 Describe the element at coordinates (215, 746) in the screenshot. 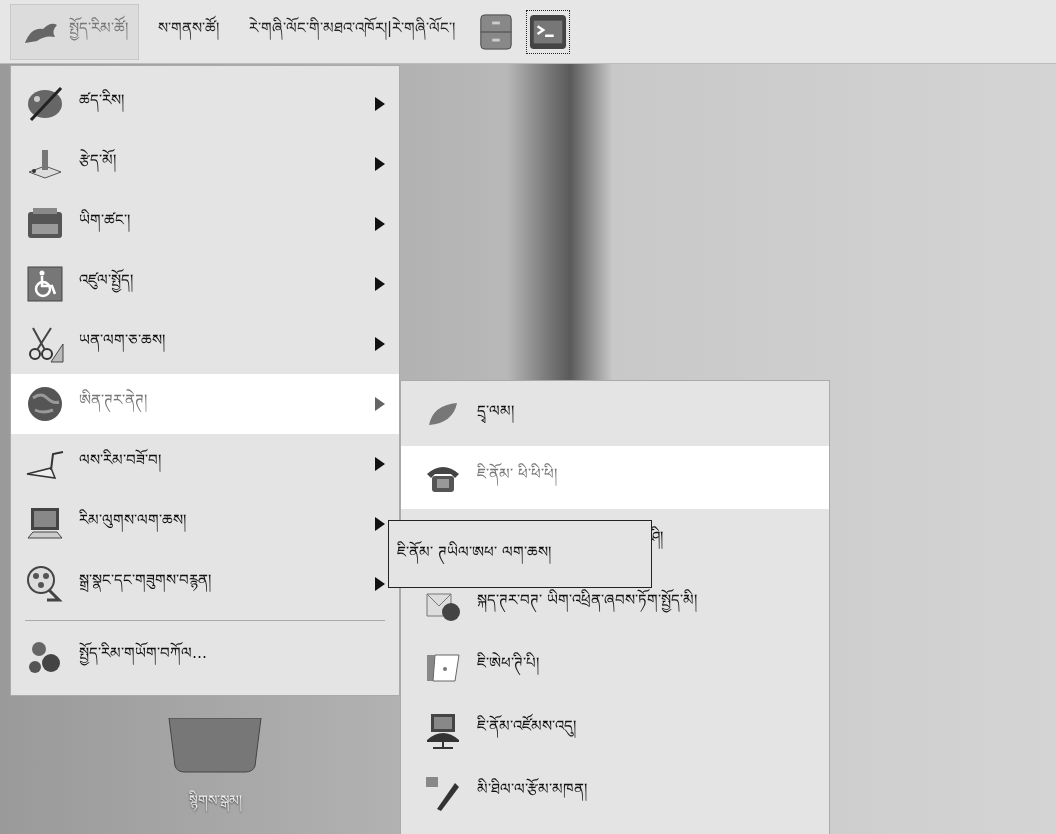

I see `trash-icon` at that location.